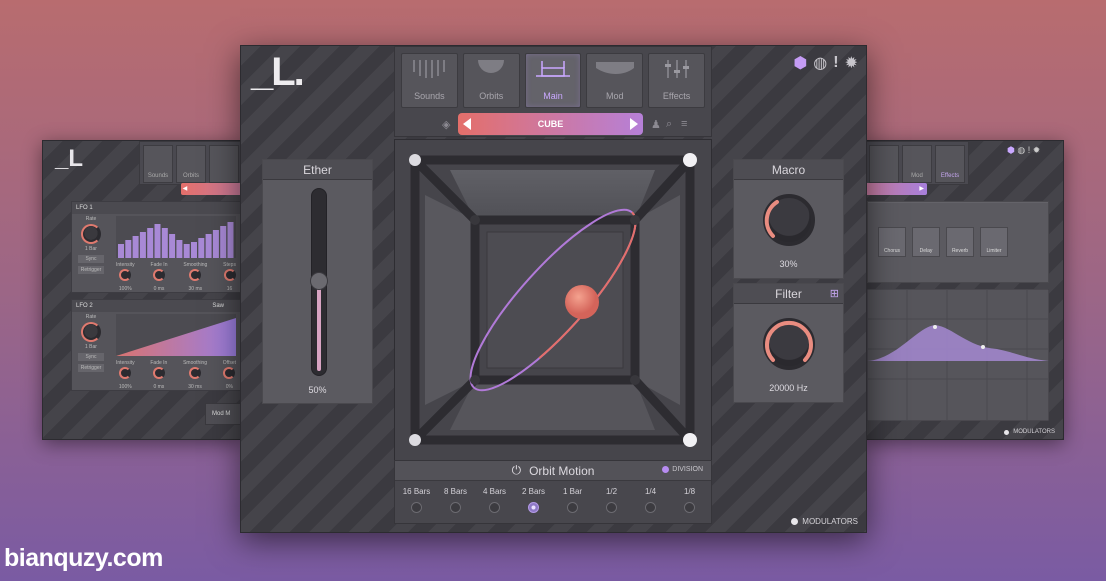 The width and height of the screenshot is (1106, 581). Describe the element at coordinates (612, 500) in the screenshot. I see `rate-option: 1/2` at that location.